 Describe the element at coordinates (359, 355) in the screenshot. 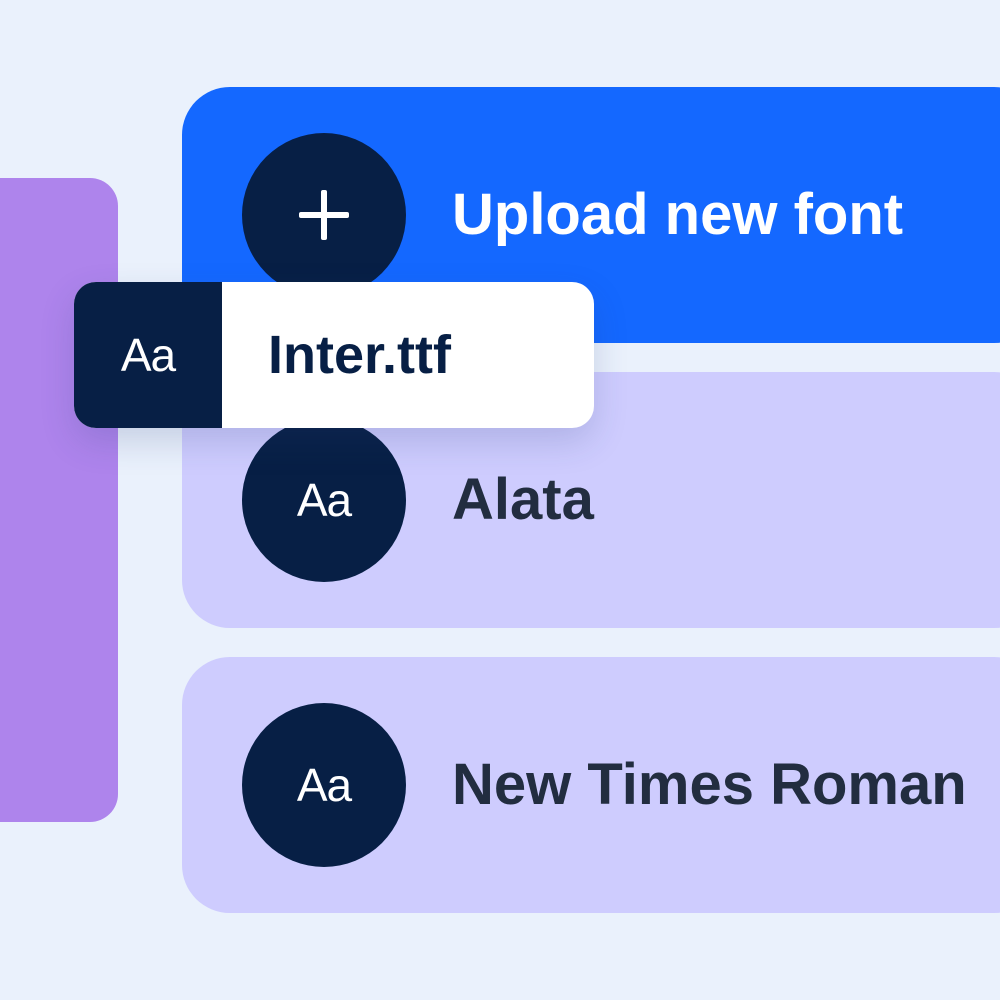

I see `uploaded-file-name: Inter.ttf` at that location.